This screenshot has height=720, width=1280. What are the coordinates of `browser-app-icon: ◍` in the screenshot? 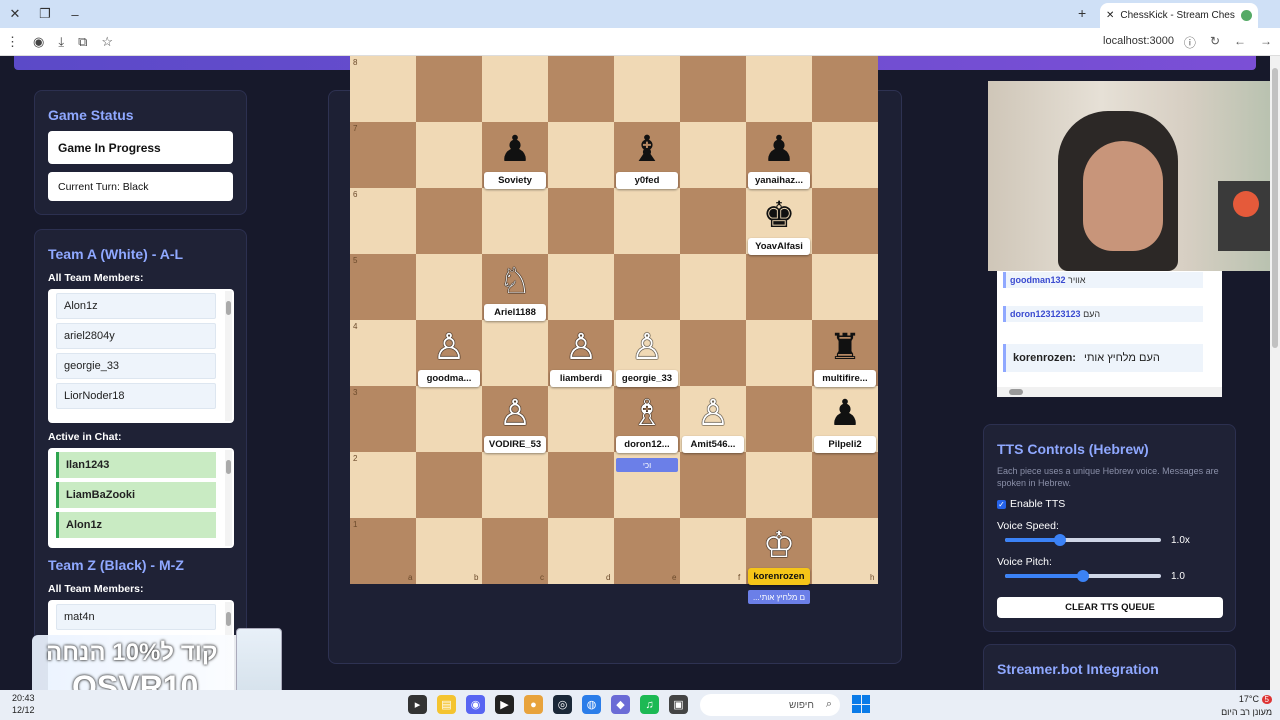 It's located at (591, 704).